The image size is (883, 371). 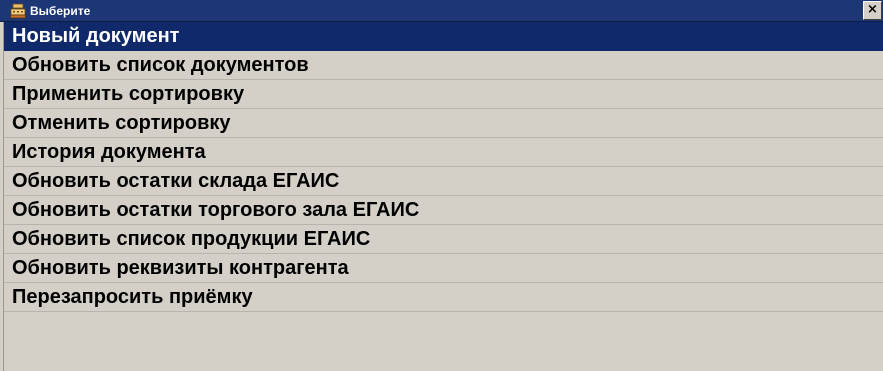 What do you see at coordinates (180, 268) in the screenshot?
I see `list-item-label: Обновить реквизиты контрагента` at bounding box center [180, 268].